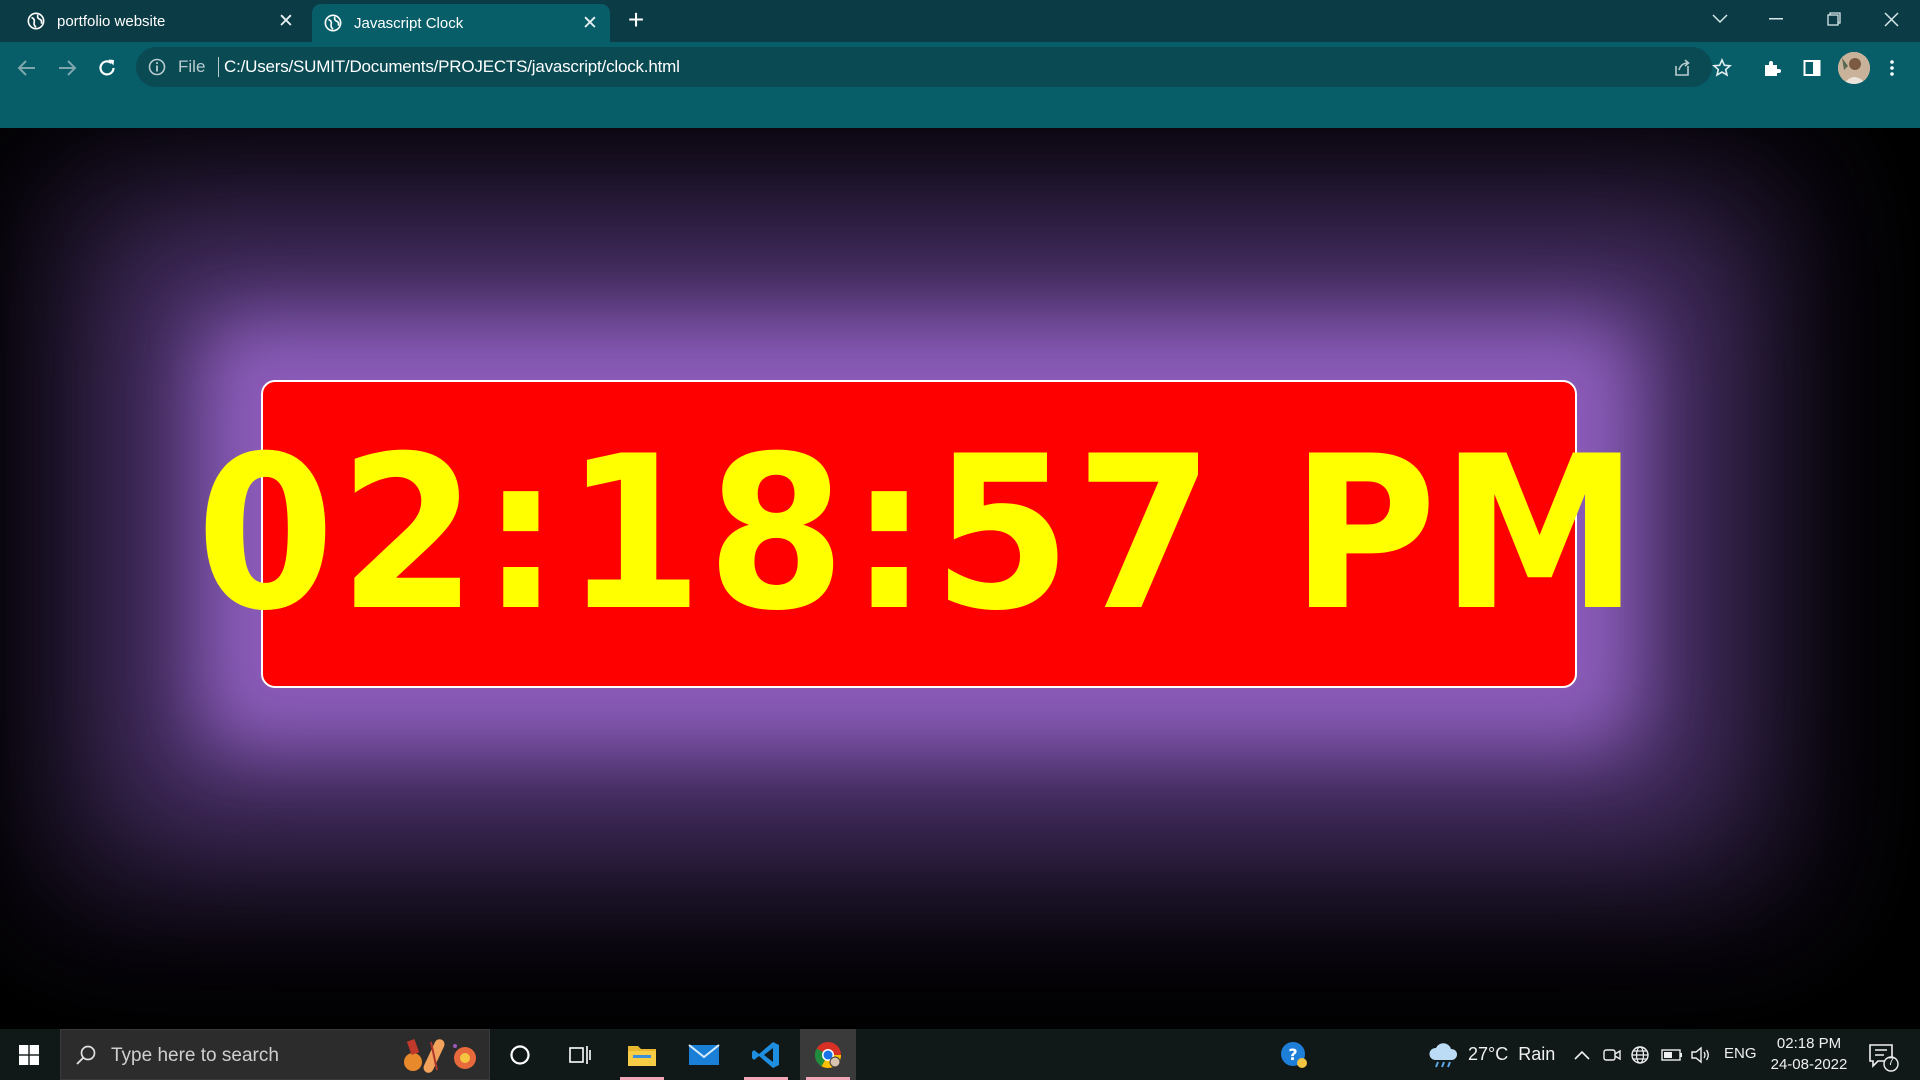 This screenshot has height=1080, width=1920. Describe the element at coordinates (218, 67) in the screenshot. I see `divider` at that location.